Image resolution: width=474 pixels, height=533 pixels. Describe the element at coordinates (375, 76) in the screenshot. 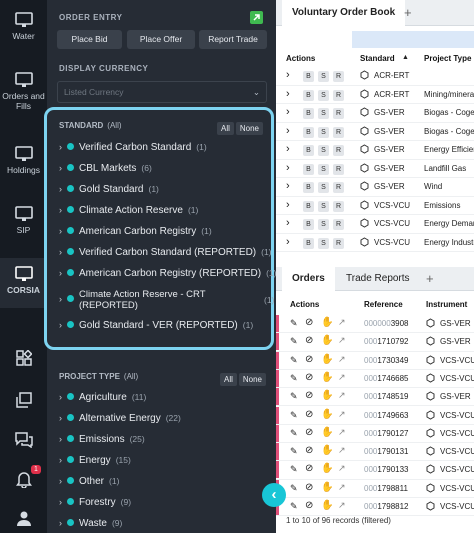

I see `table-row: › B S R ACR-ERT` at that location.